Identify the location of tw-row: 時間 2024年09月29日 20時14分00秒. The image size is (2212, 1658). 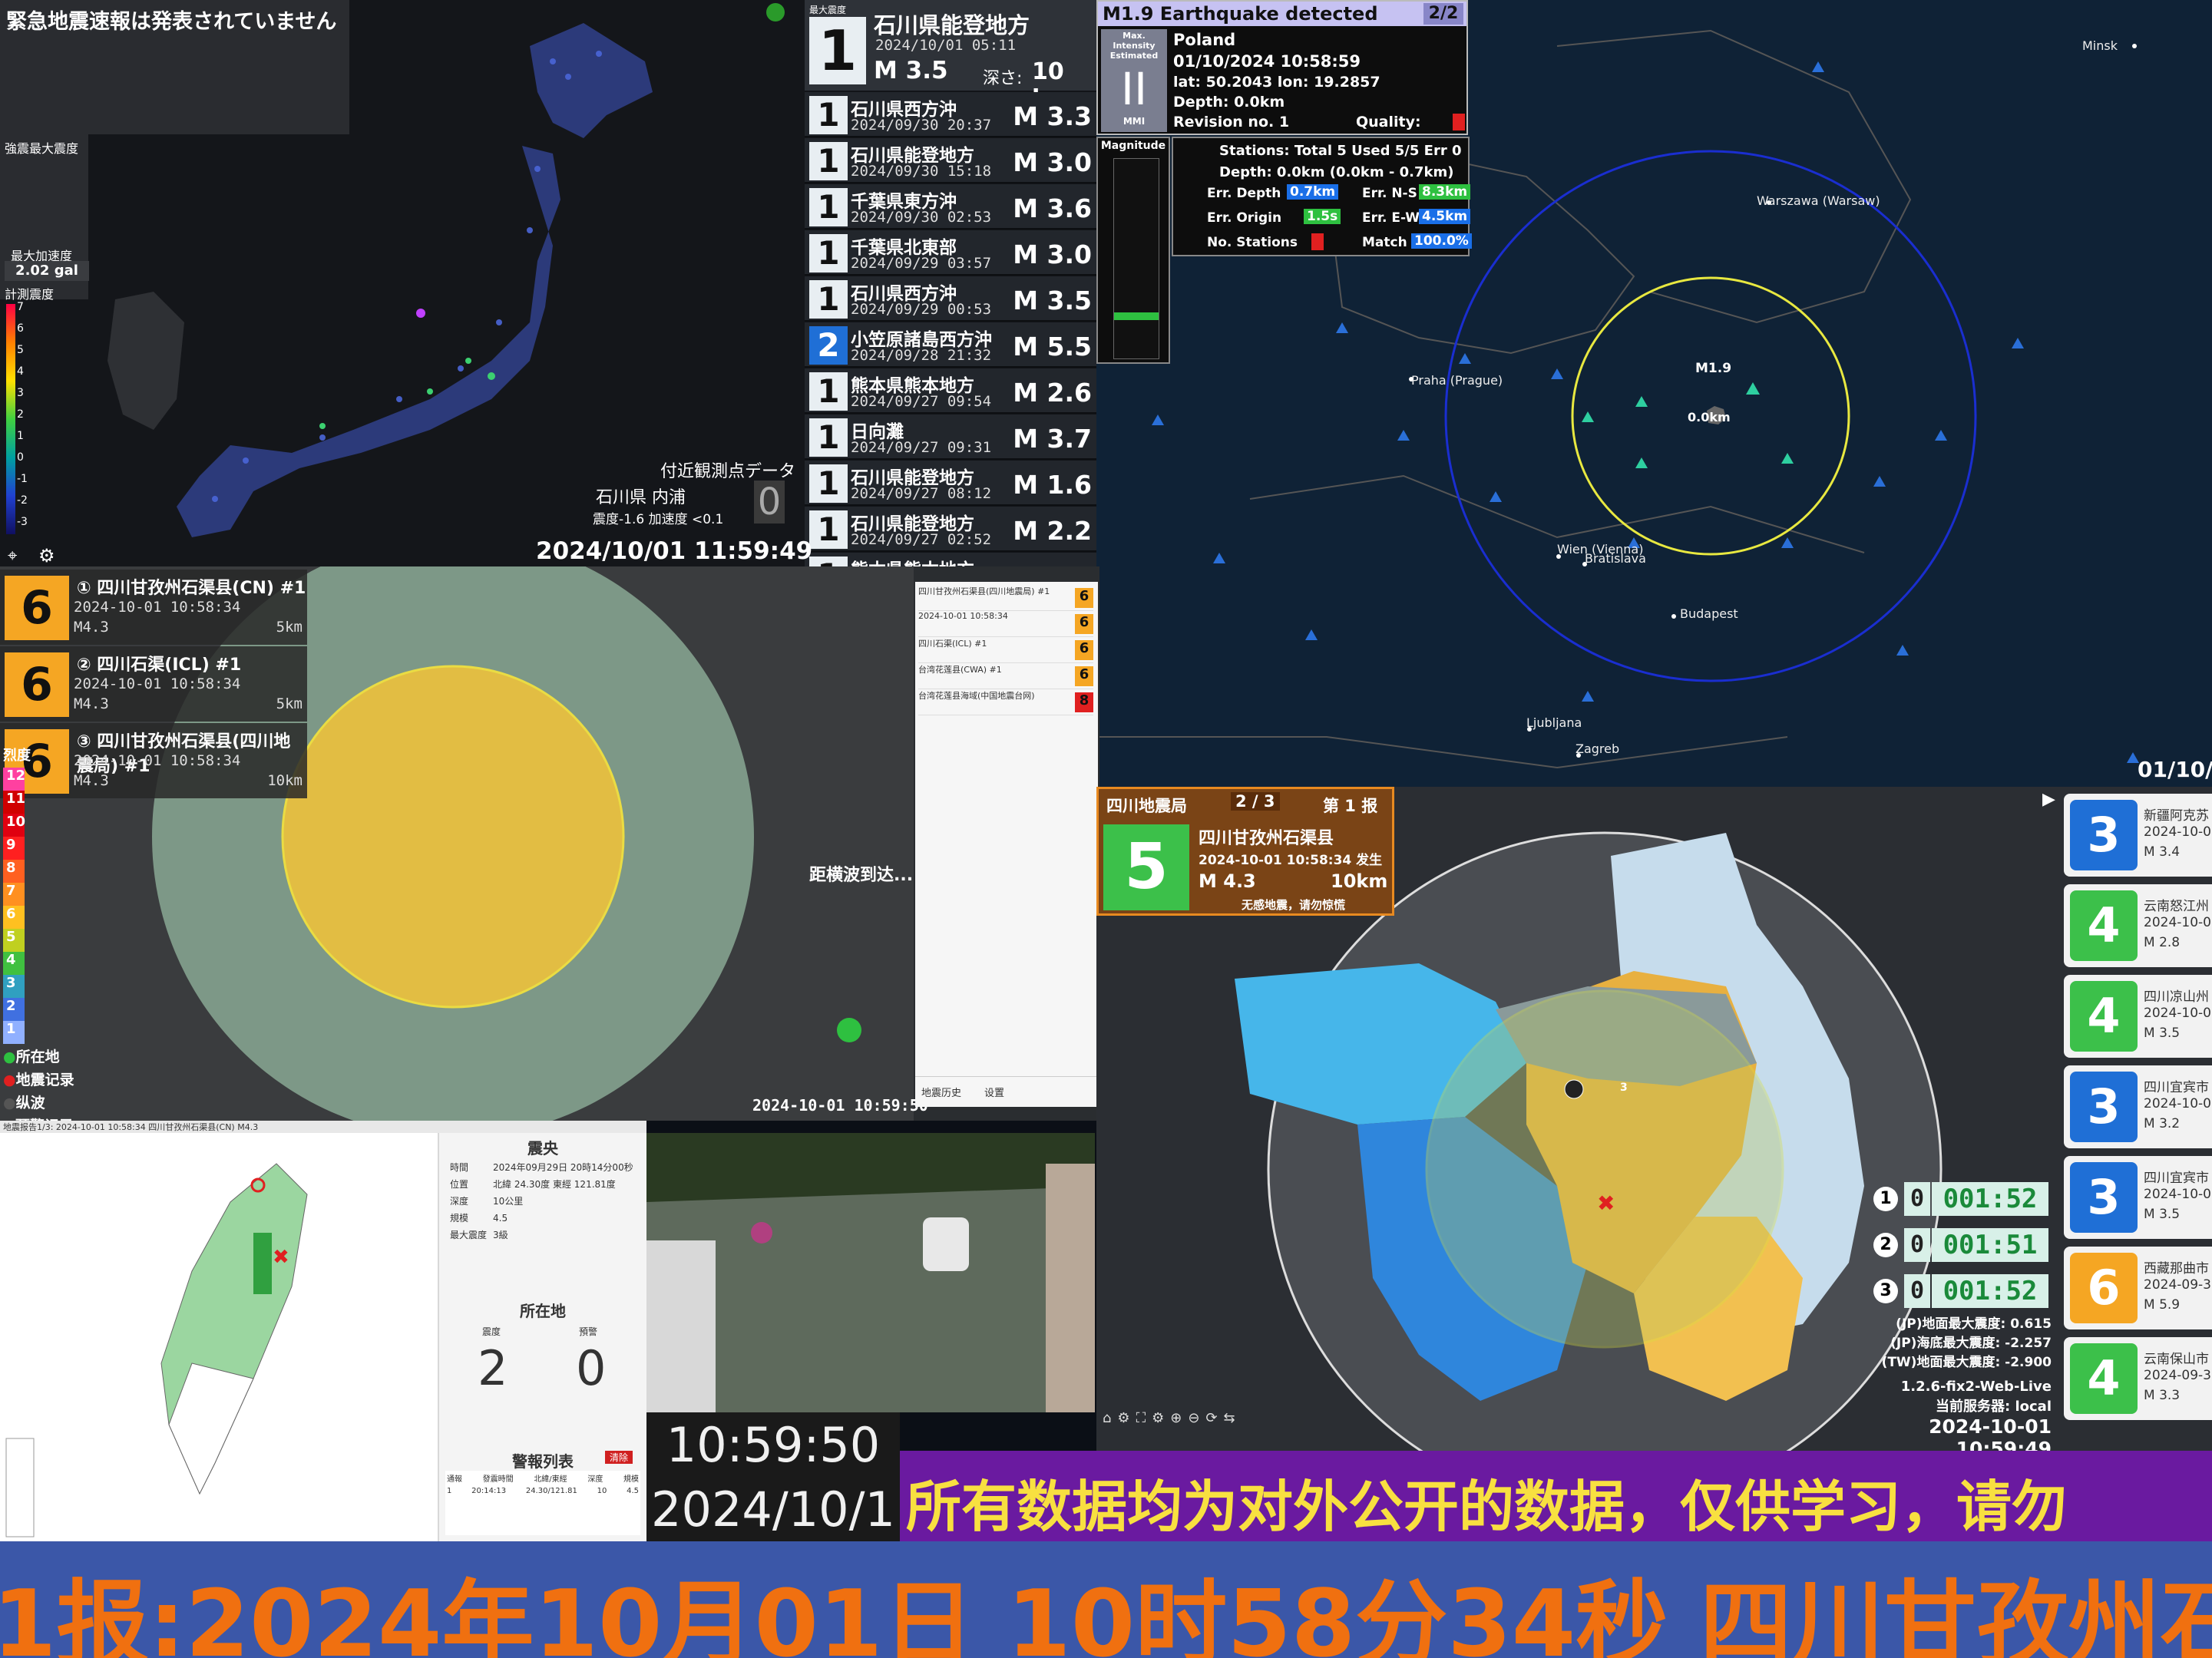
(546, 1169).